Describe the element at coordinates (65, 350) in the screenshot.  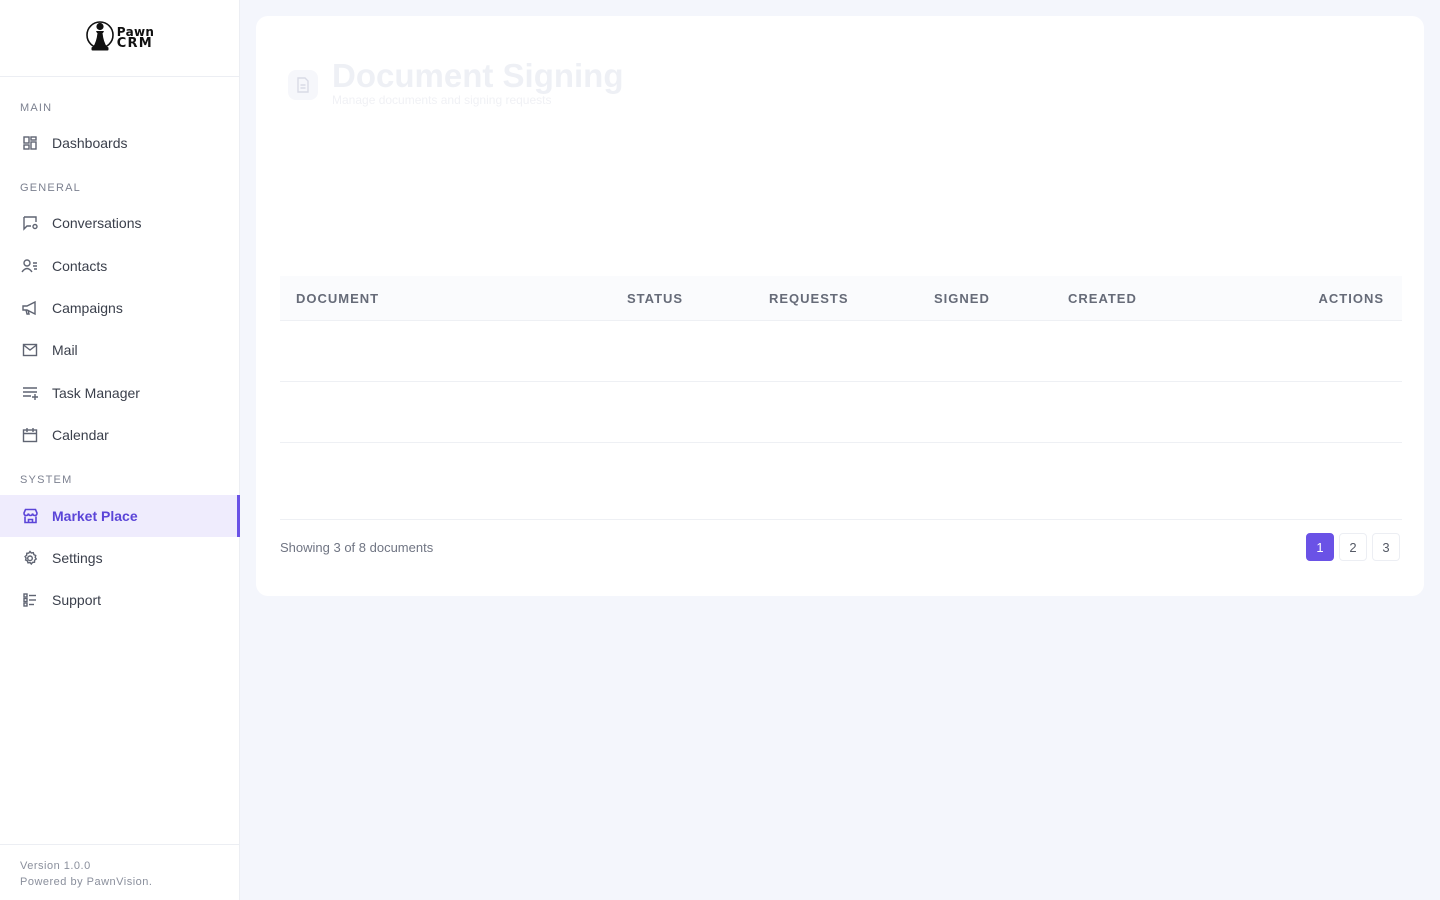
I see `sidebar-item-label: Mail` at that location.